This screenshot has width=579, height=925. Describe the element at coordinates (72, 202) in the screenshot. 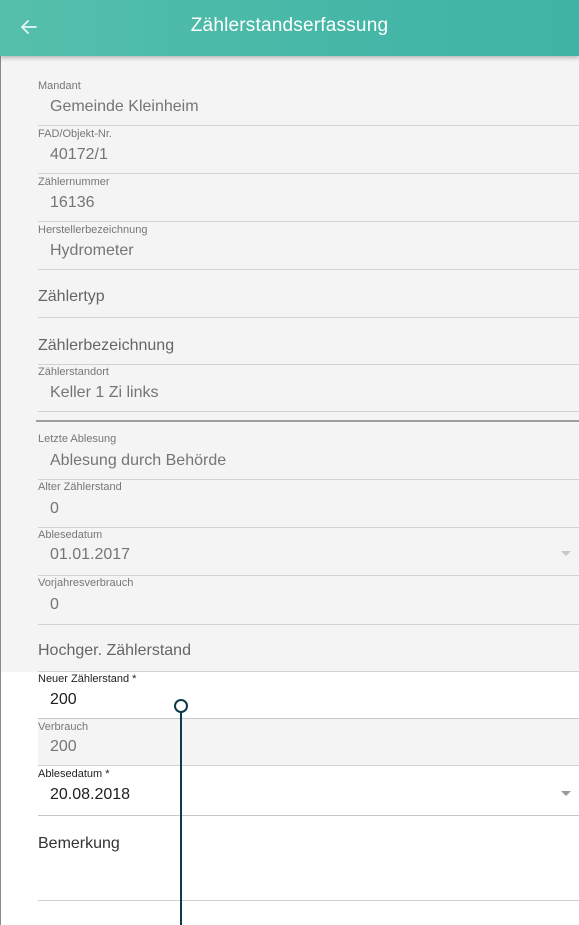

I see `zaehlernummer-value: 16136` at that location.